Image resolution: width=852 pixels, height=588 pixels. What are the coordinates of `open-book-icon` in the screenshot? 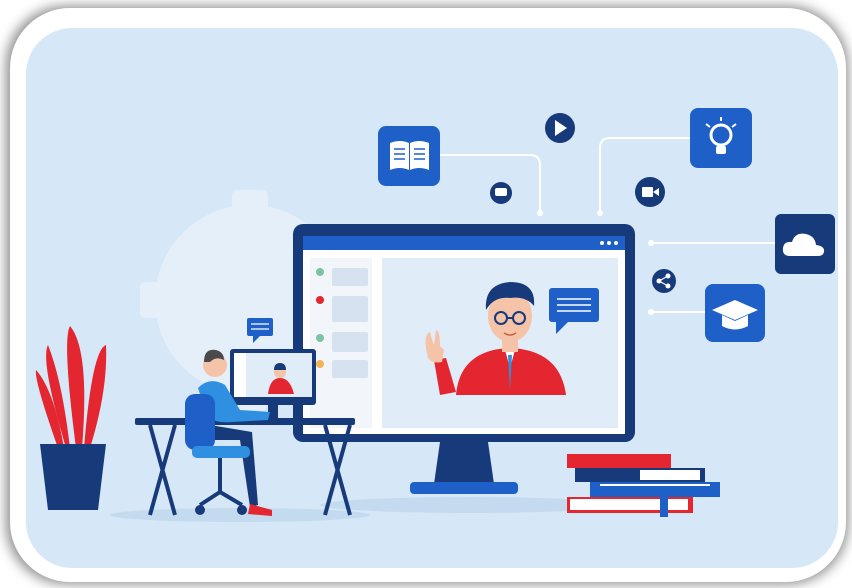 It's located at (409, 156).